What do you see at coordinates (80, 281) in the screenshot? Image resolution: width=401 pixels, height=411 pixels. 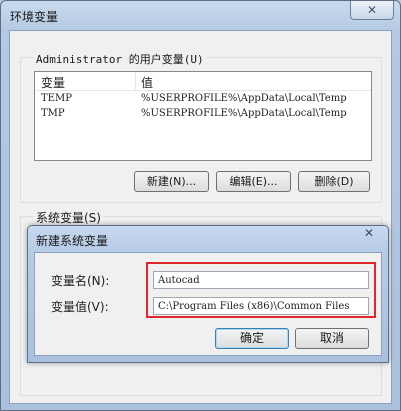 I see `variable-name-label: 变量名(N):` at bounding box center [80, 281].